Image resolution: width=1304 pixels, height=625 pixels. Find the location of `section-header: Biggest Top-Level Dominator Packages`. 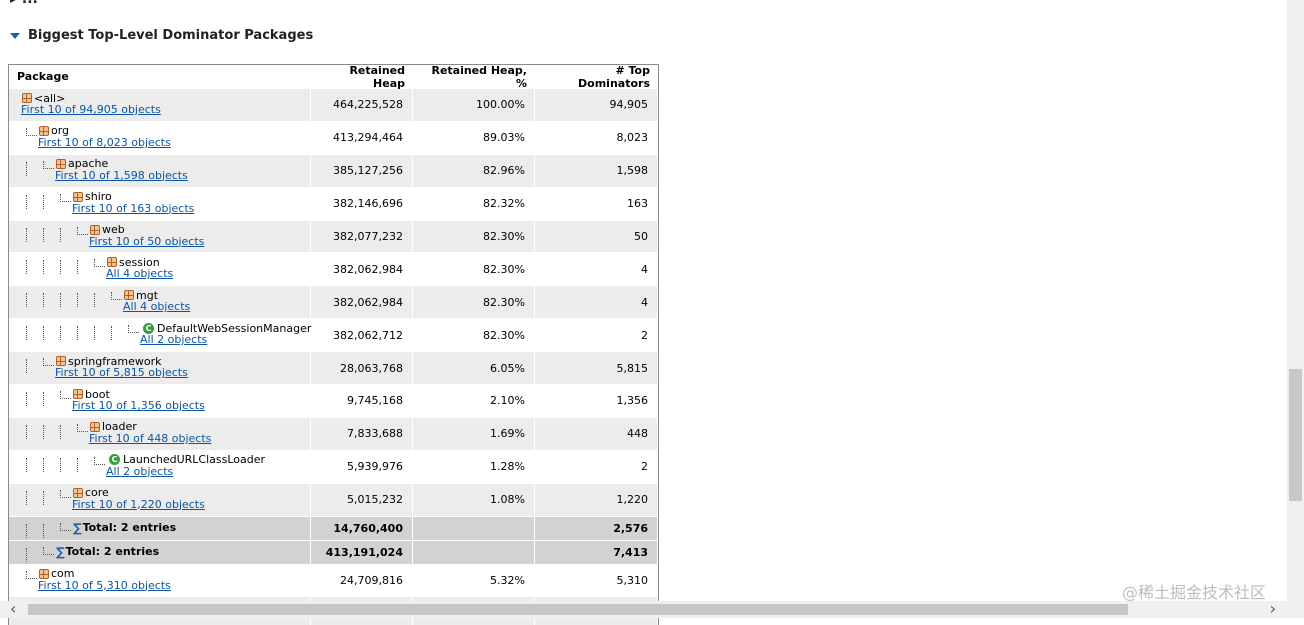

section-header: Biggest Top-Level Dominator Packages is located at coordinates (161, 35).